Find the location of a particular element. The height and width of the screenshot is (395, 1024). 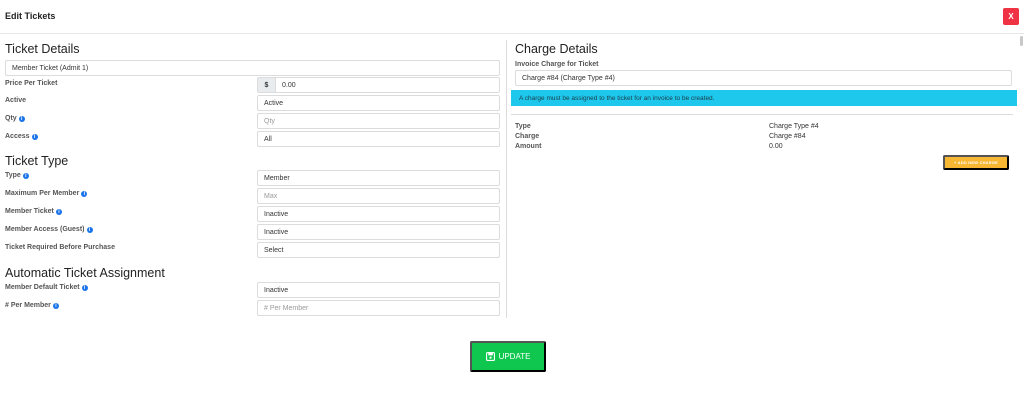

modal-header: Edit Tickets X is located at coordinates (512, 17).